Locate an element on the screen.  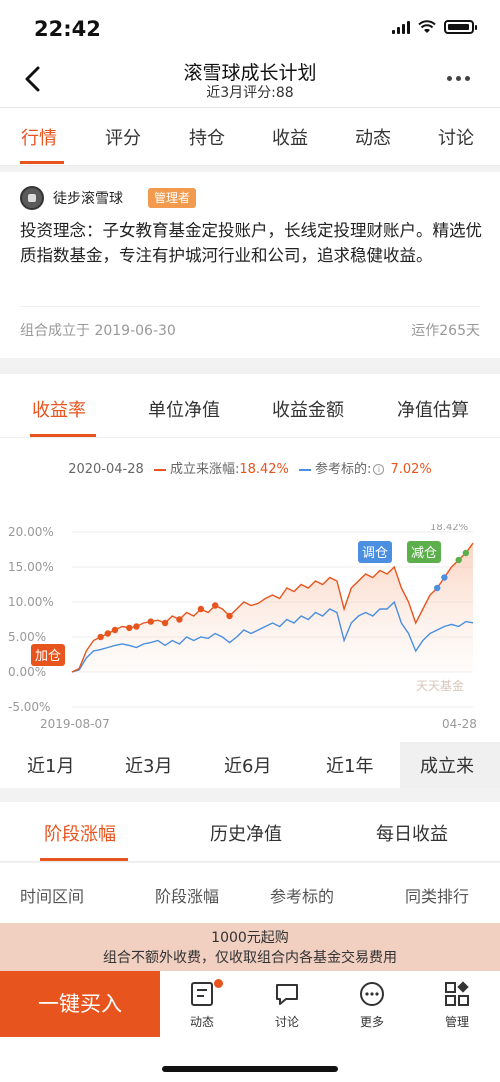
wifi-icon is located at coordinates (427, 26).